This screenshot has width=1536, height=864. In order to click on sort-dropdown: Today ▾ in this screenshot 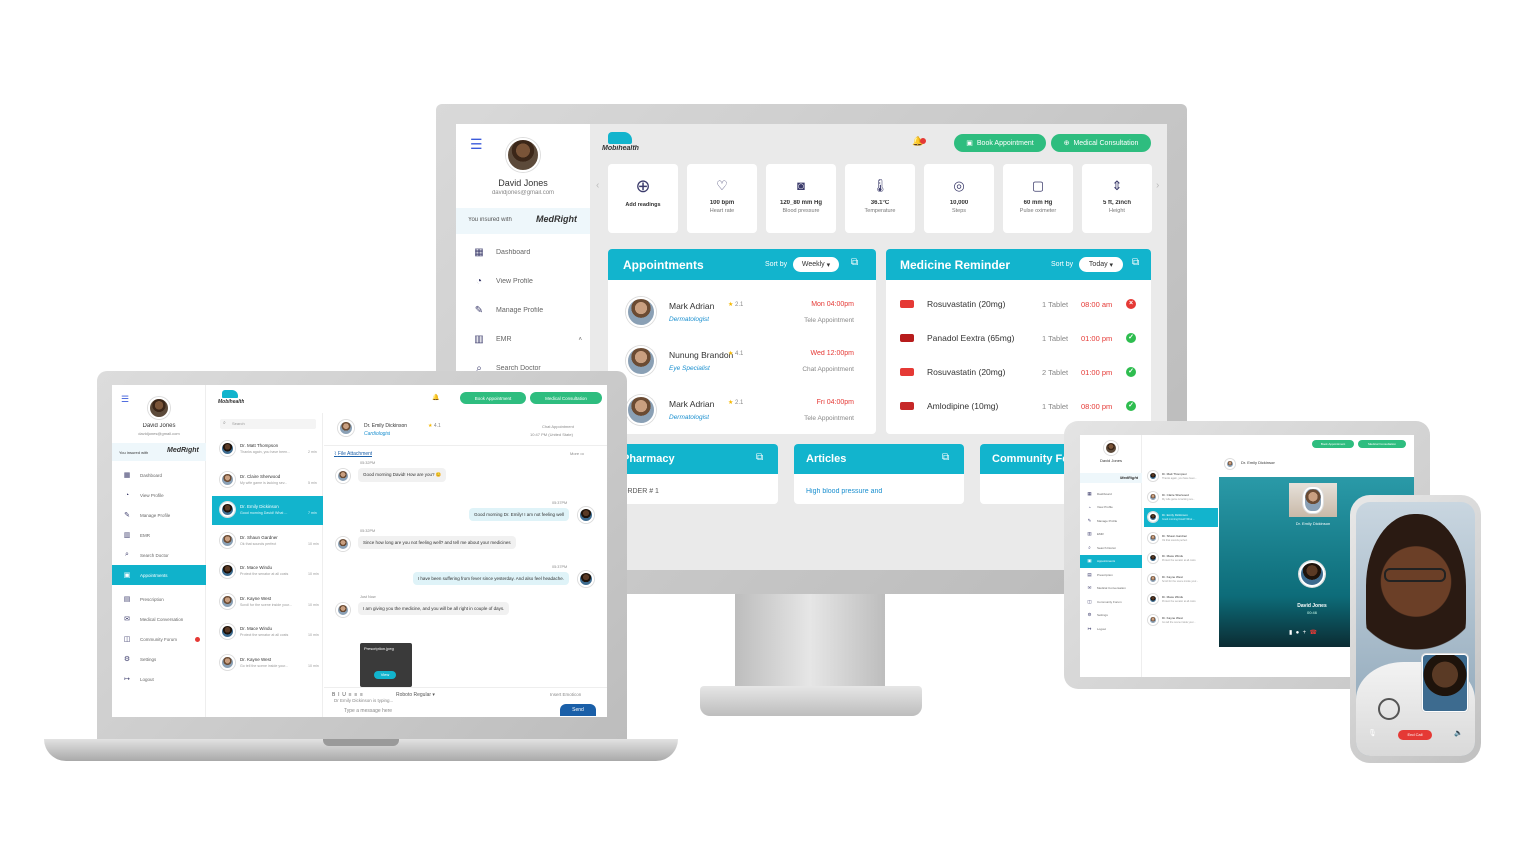, I will do `click(1101, 264)`.